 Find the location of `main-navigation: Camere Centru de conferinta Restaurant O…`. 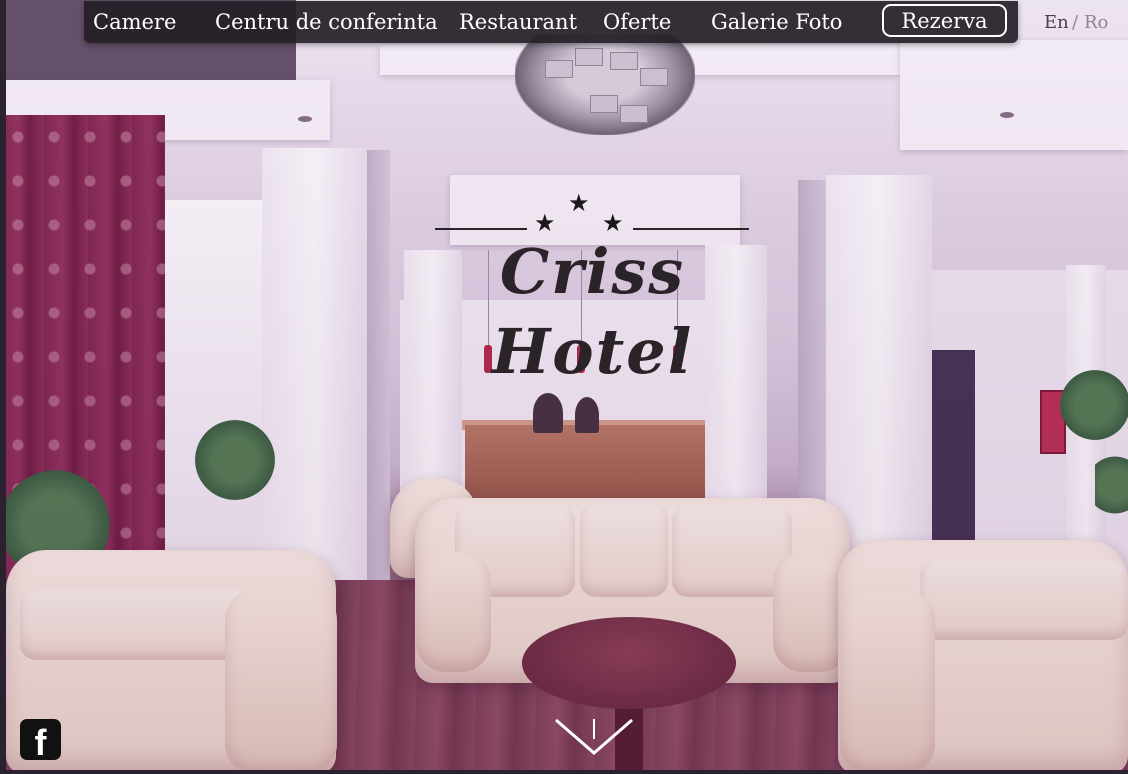

main-navigation: Camere Centru de conferinta Restaurant O… is located at coordinates (551, 22).